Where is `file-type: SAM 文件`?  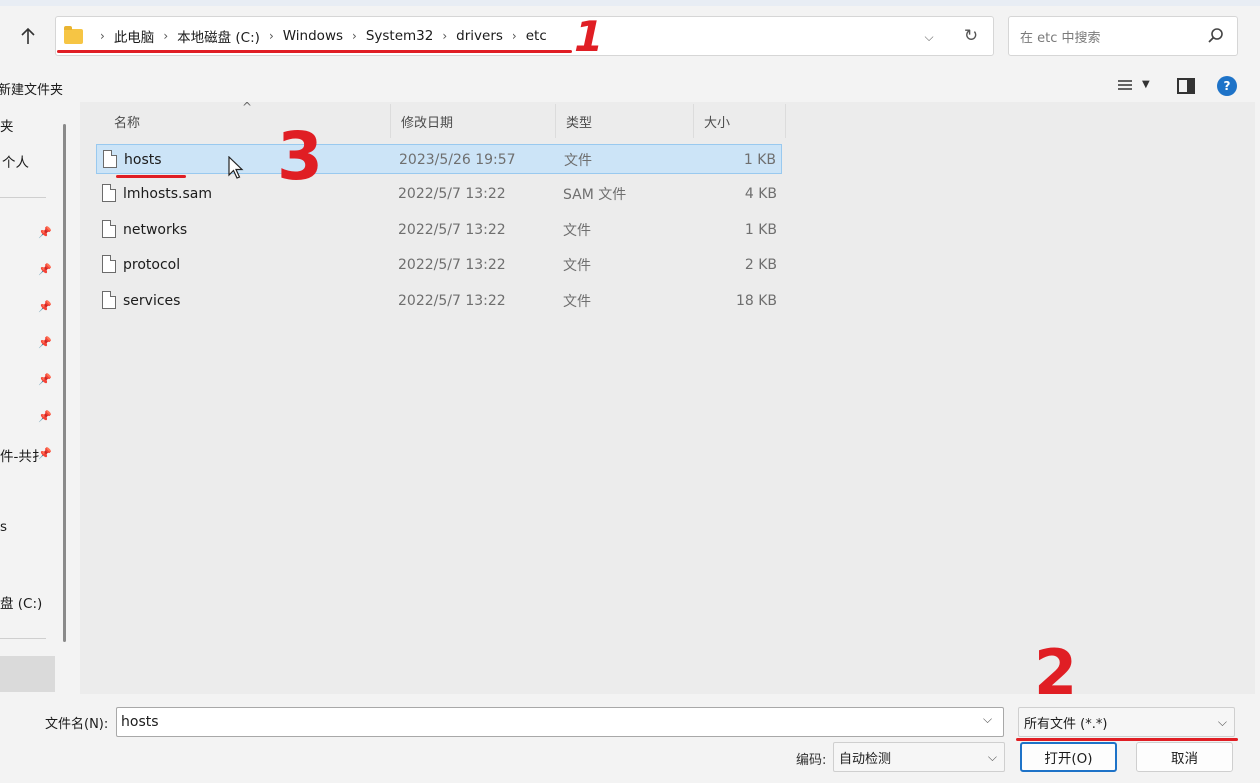
file-type: SAM 文件 is located at coordinates (595, 195).